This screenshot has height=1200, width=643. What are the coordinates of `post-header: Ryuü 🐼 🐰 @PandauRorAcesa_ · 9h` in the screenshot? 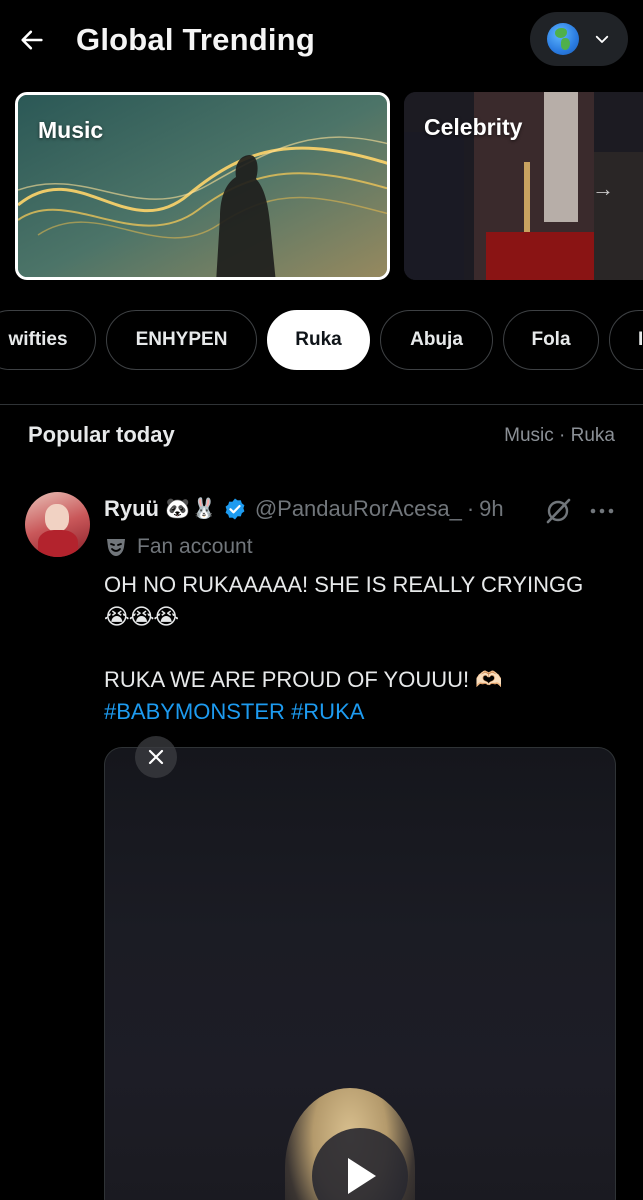 It's located at (304, 509).